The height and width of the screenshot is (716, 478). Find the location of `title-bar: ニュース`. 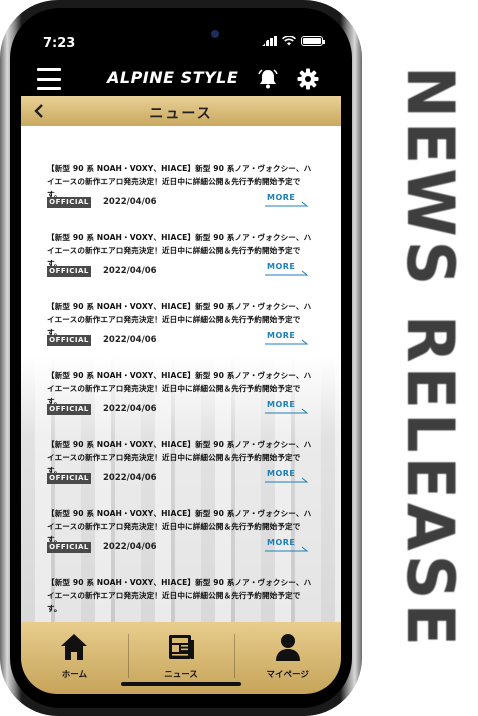

title-bar: ニュース is located at coordinates (181, 111).